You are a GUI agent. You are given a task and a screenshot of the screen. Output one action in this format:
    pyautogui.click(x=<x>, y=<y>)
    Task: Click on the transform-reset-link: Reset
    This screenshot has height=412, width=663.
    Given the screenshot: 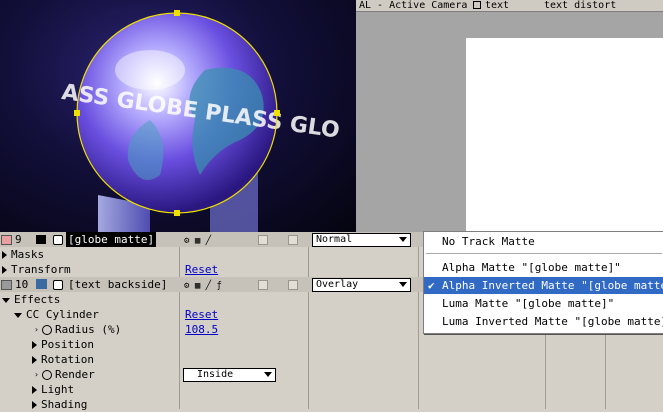 What is the action you would take?
    pyautogui.click(x=201, y=269)
    